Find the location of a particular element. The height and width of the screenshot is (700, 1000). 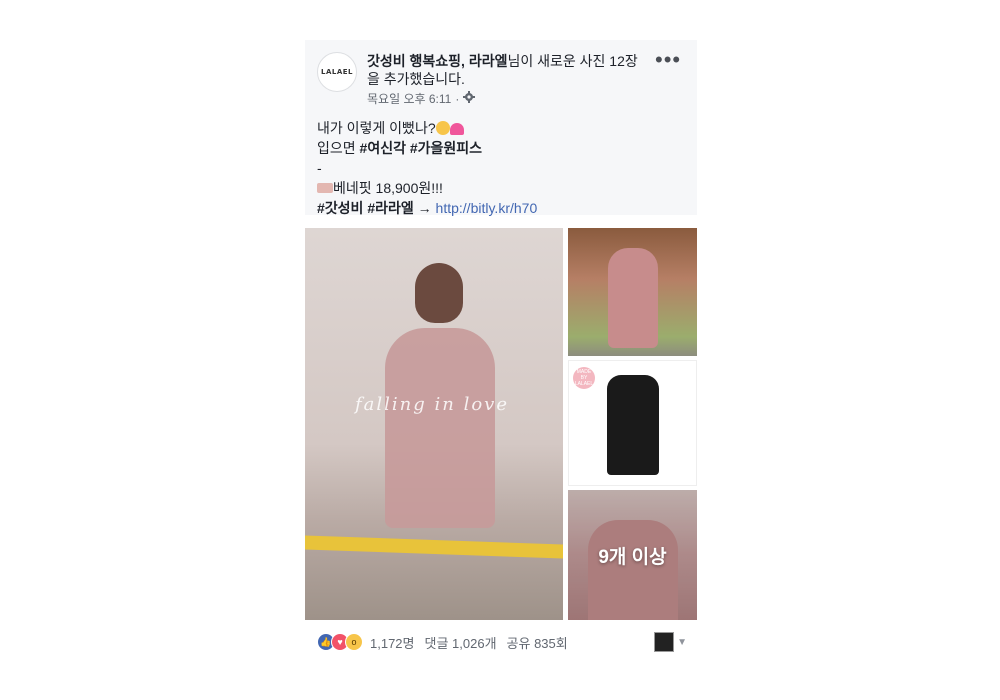

pink-dress-figure is located at coordinates (440, 428).